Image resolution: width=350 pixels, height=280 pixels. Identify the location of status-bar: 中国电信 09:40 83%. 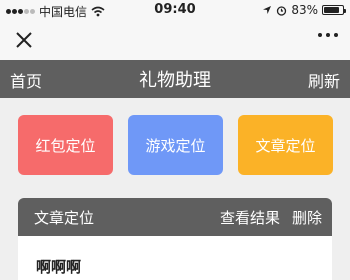
(175, 11).